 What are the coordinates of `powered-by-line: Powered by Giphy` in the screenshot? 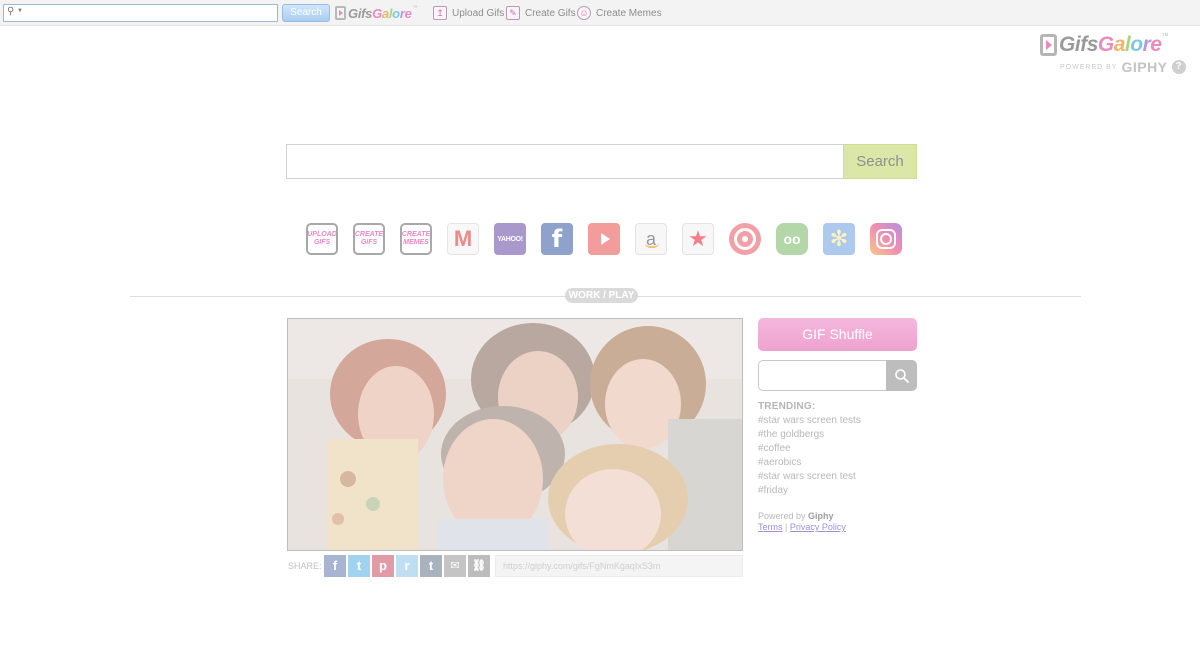 It's located at (796, 516).